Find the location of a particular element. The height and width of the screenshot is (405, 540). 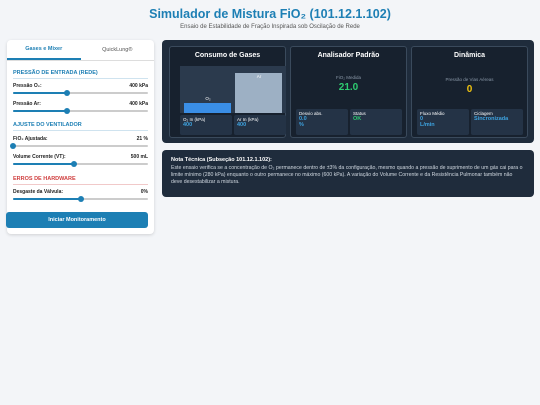

o2-in-box: O₂ In (kPa) 400 is located at coordinates (206, 125).